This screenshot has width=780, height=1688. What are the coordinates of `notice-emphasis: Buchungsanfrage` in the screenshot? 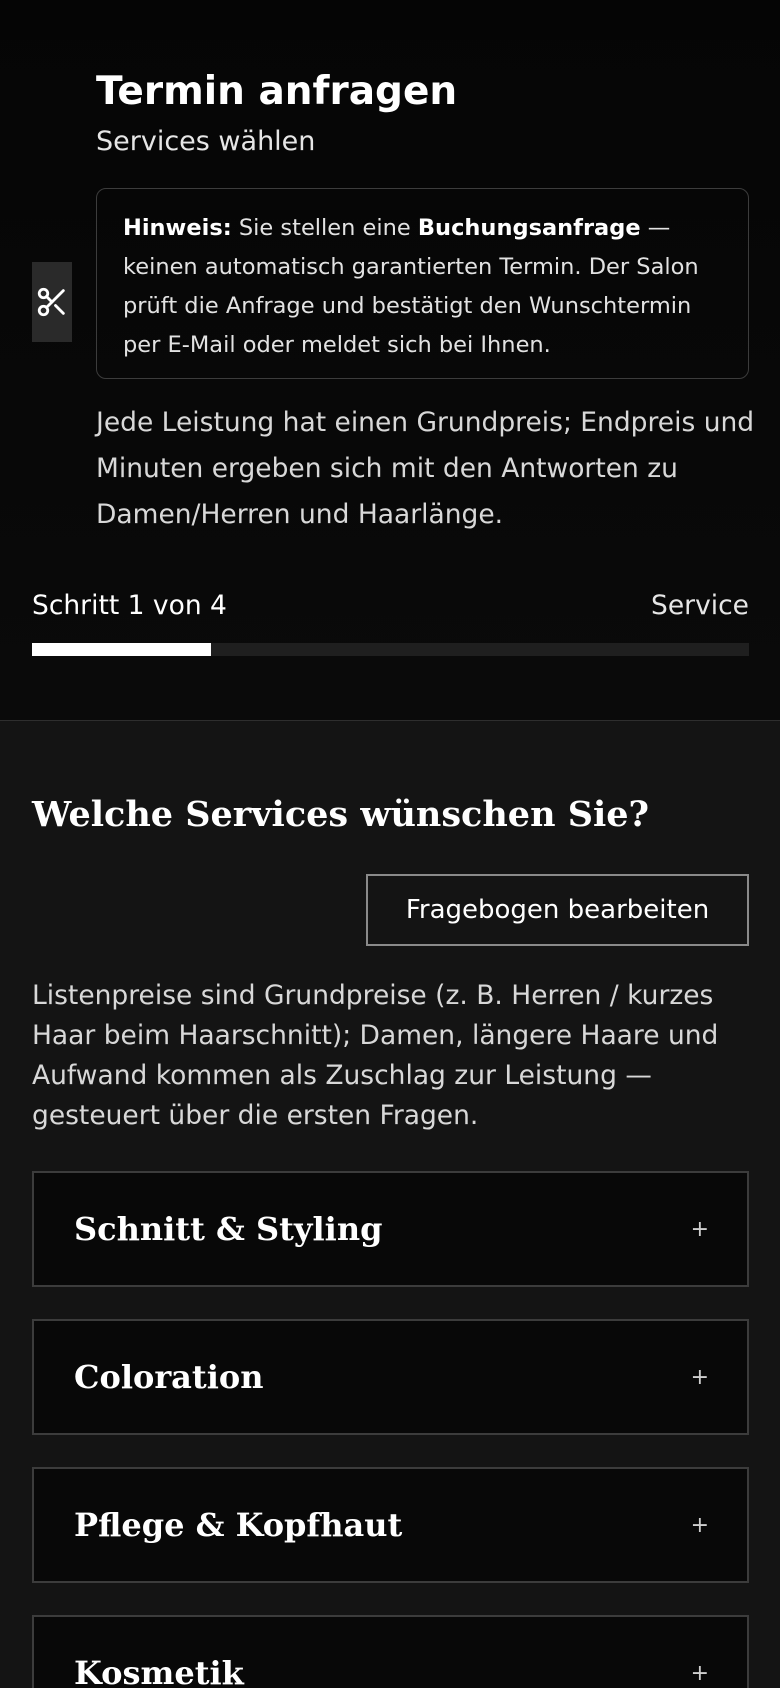 It's located at (529, 228).